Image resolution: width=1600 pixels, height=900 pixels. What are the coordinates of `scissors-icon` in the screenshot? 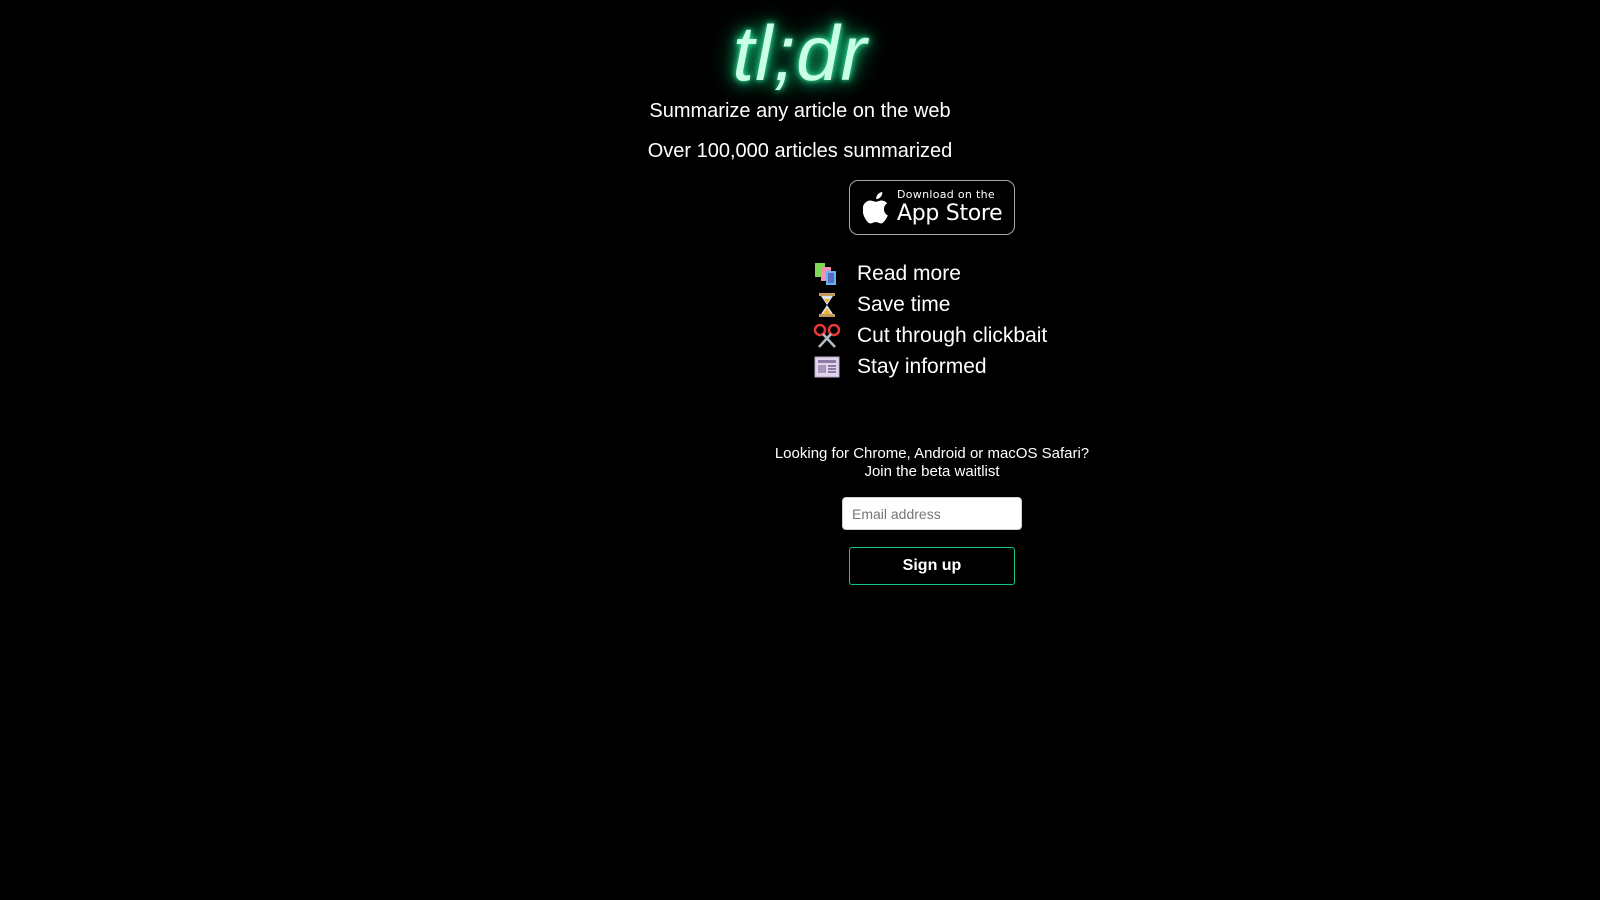 It's located at (827, 335).